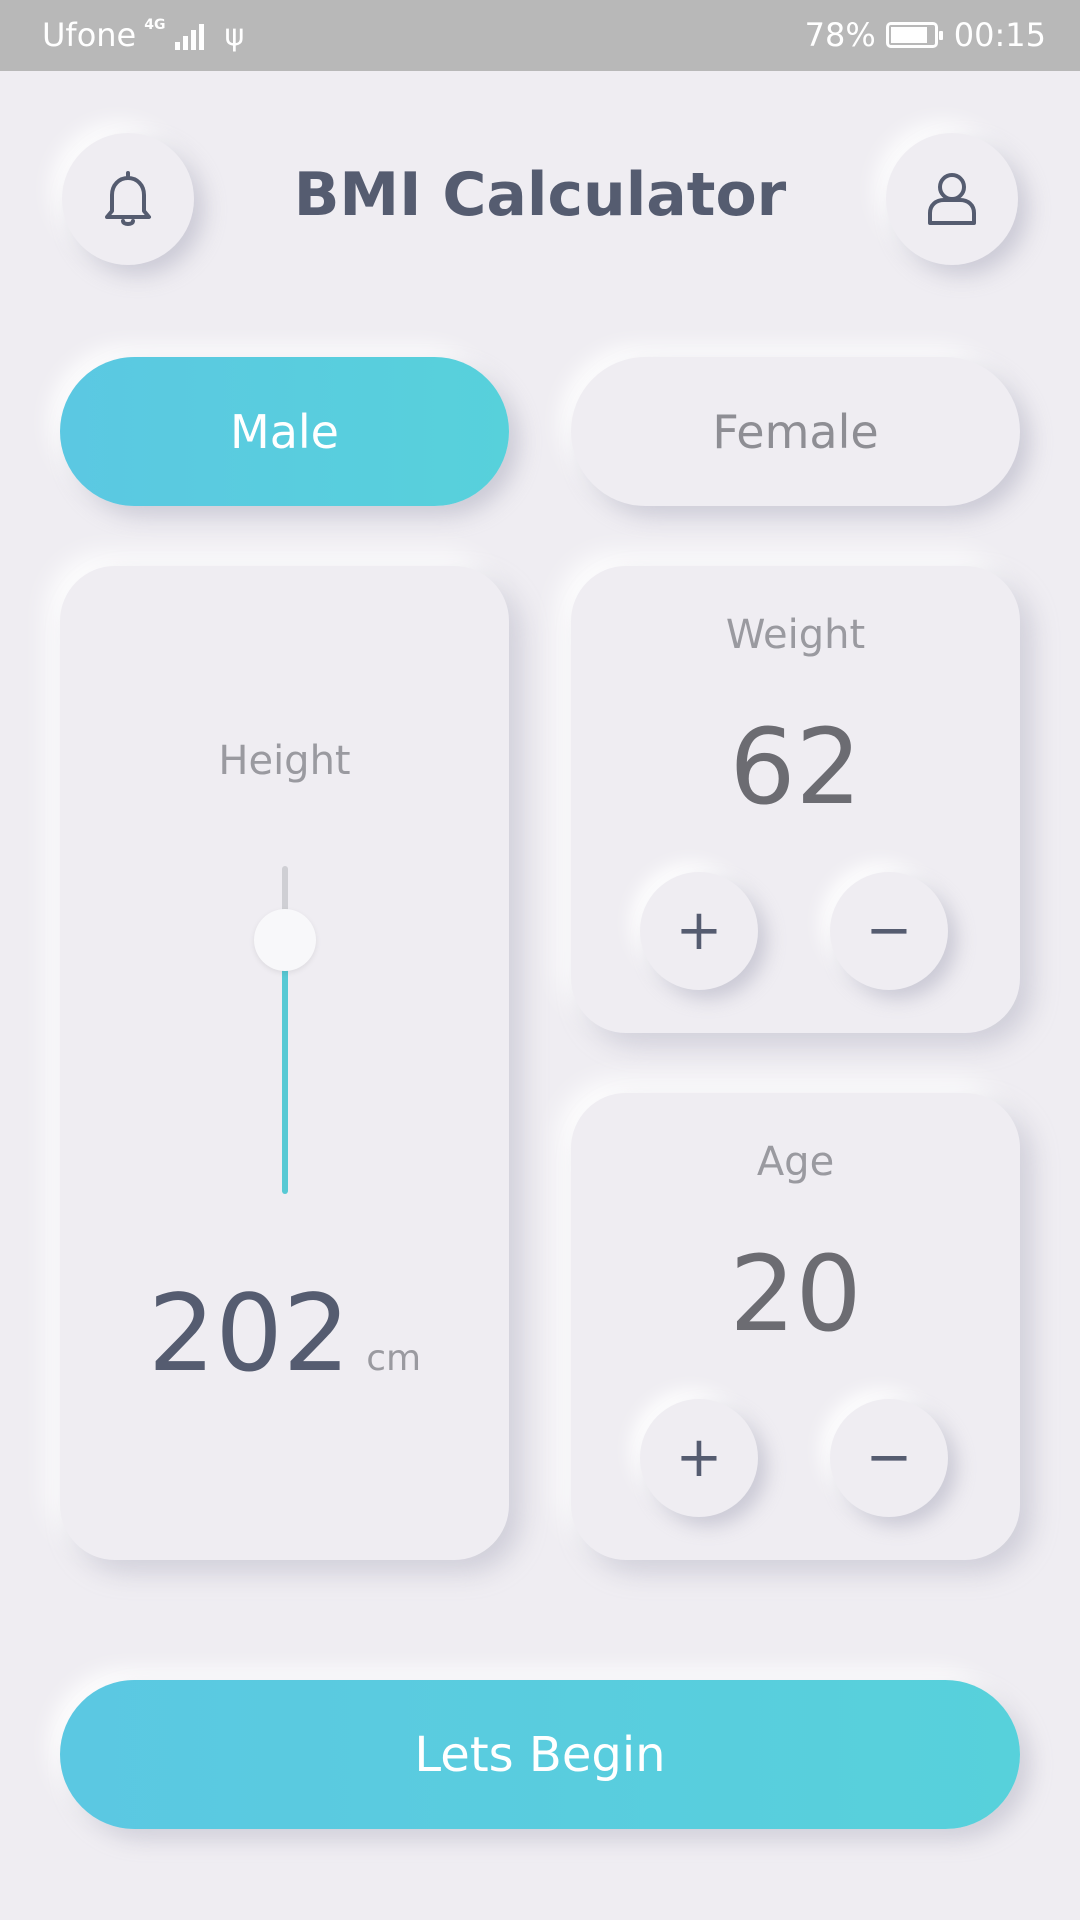 This screenshot has width=1080, height=1920. I want to click on weight-decrement-button: −, so click(889, 931).